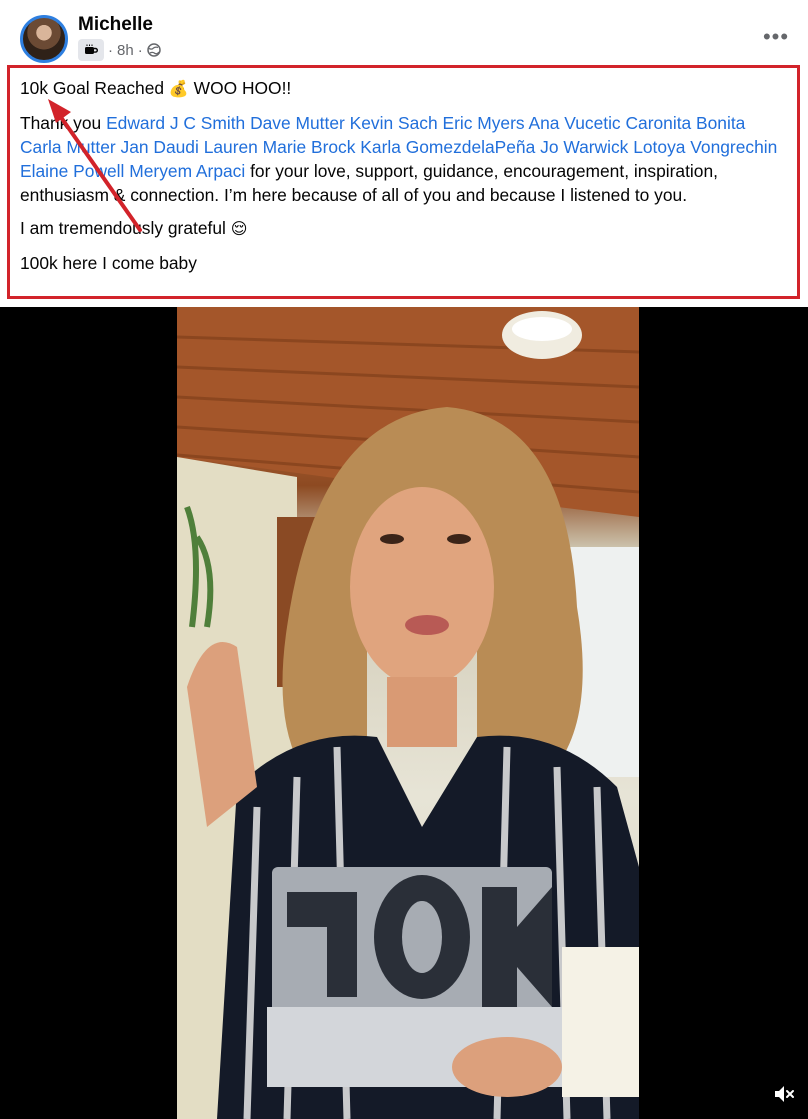  What do you see at coordinates (394, 123) in the screenshot?
I see `mention-link: Kevin Sach` at bounding box center [394, 123].